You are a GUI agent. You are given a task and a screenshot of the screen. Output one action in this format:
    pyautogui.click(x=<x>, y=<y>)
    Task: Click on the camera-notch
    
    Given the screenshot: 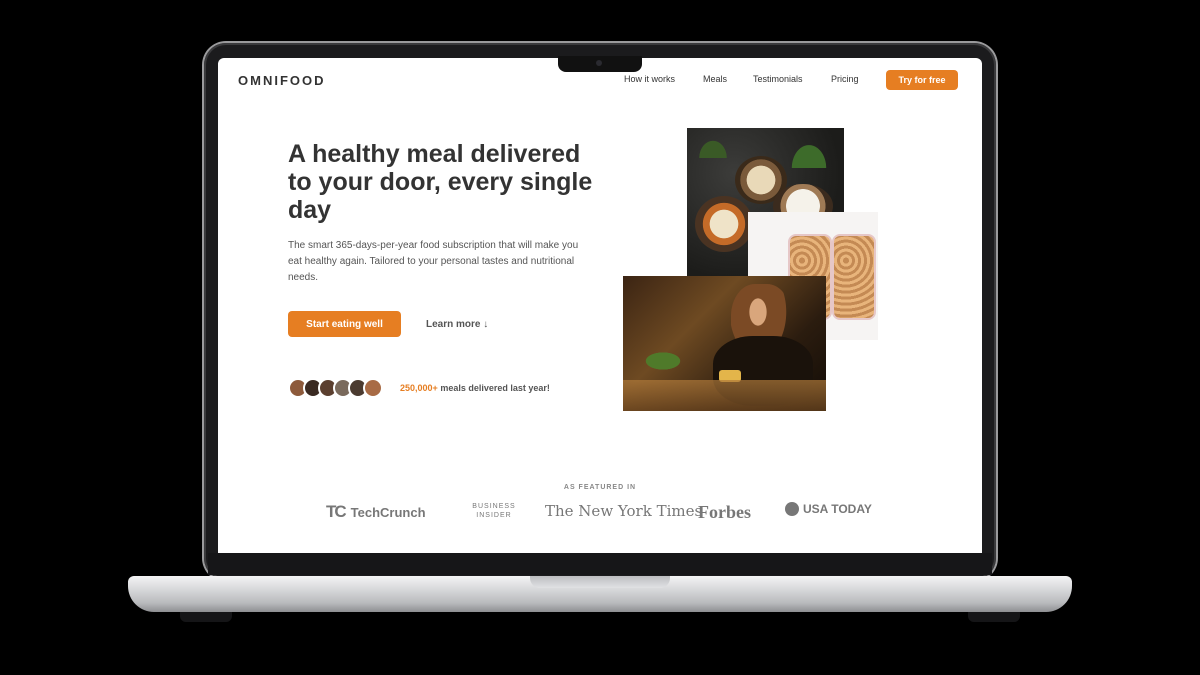 What is the action you would take?
    pyautogui.click(x=600, y=64)
    